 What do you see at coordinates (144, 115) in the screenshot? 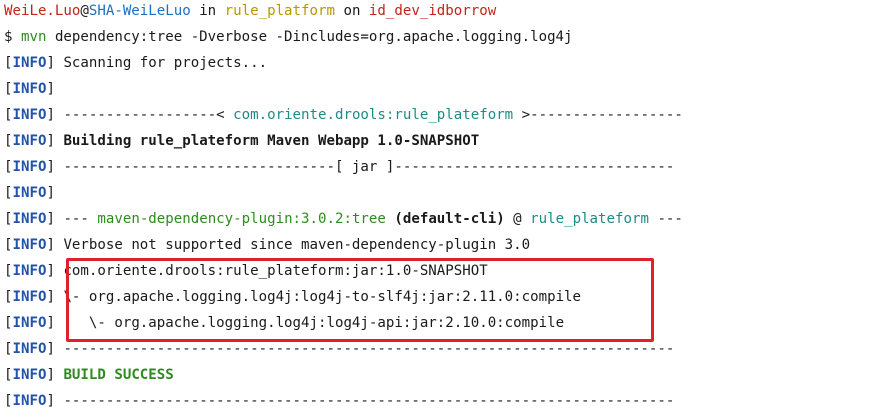
I see `artifact-dashes-left: ------------------<` at bounding box center [144, 115].